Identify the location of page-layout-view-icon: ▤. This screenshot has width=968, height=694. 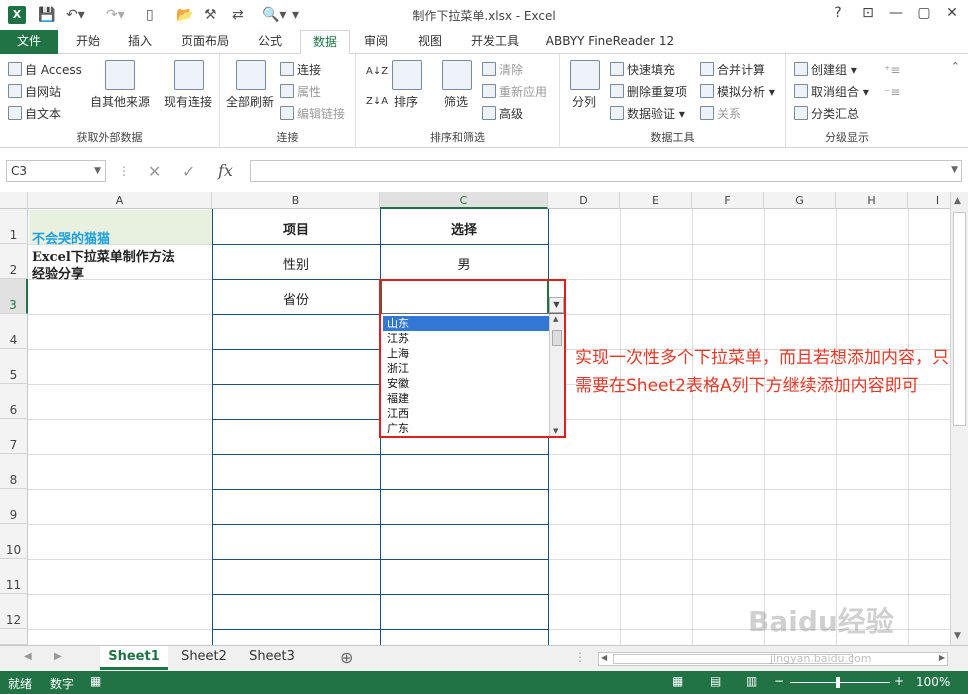
(715, 681).